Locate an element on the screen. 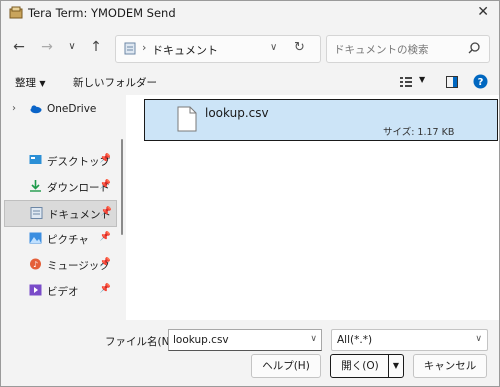 The image size is (500, 387). chevron-down-icon: ▼ is located at coordinates (42, 83).